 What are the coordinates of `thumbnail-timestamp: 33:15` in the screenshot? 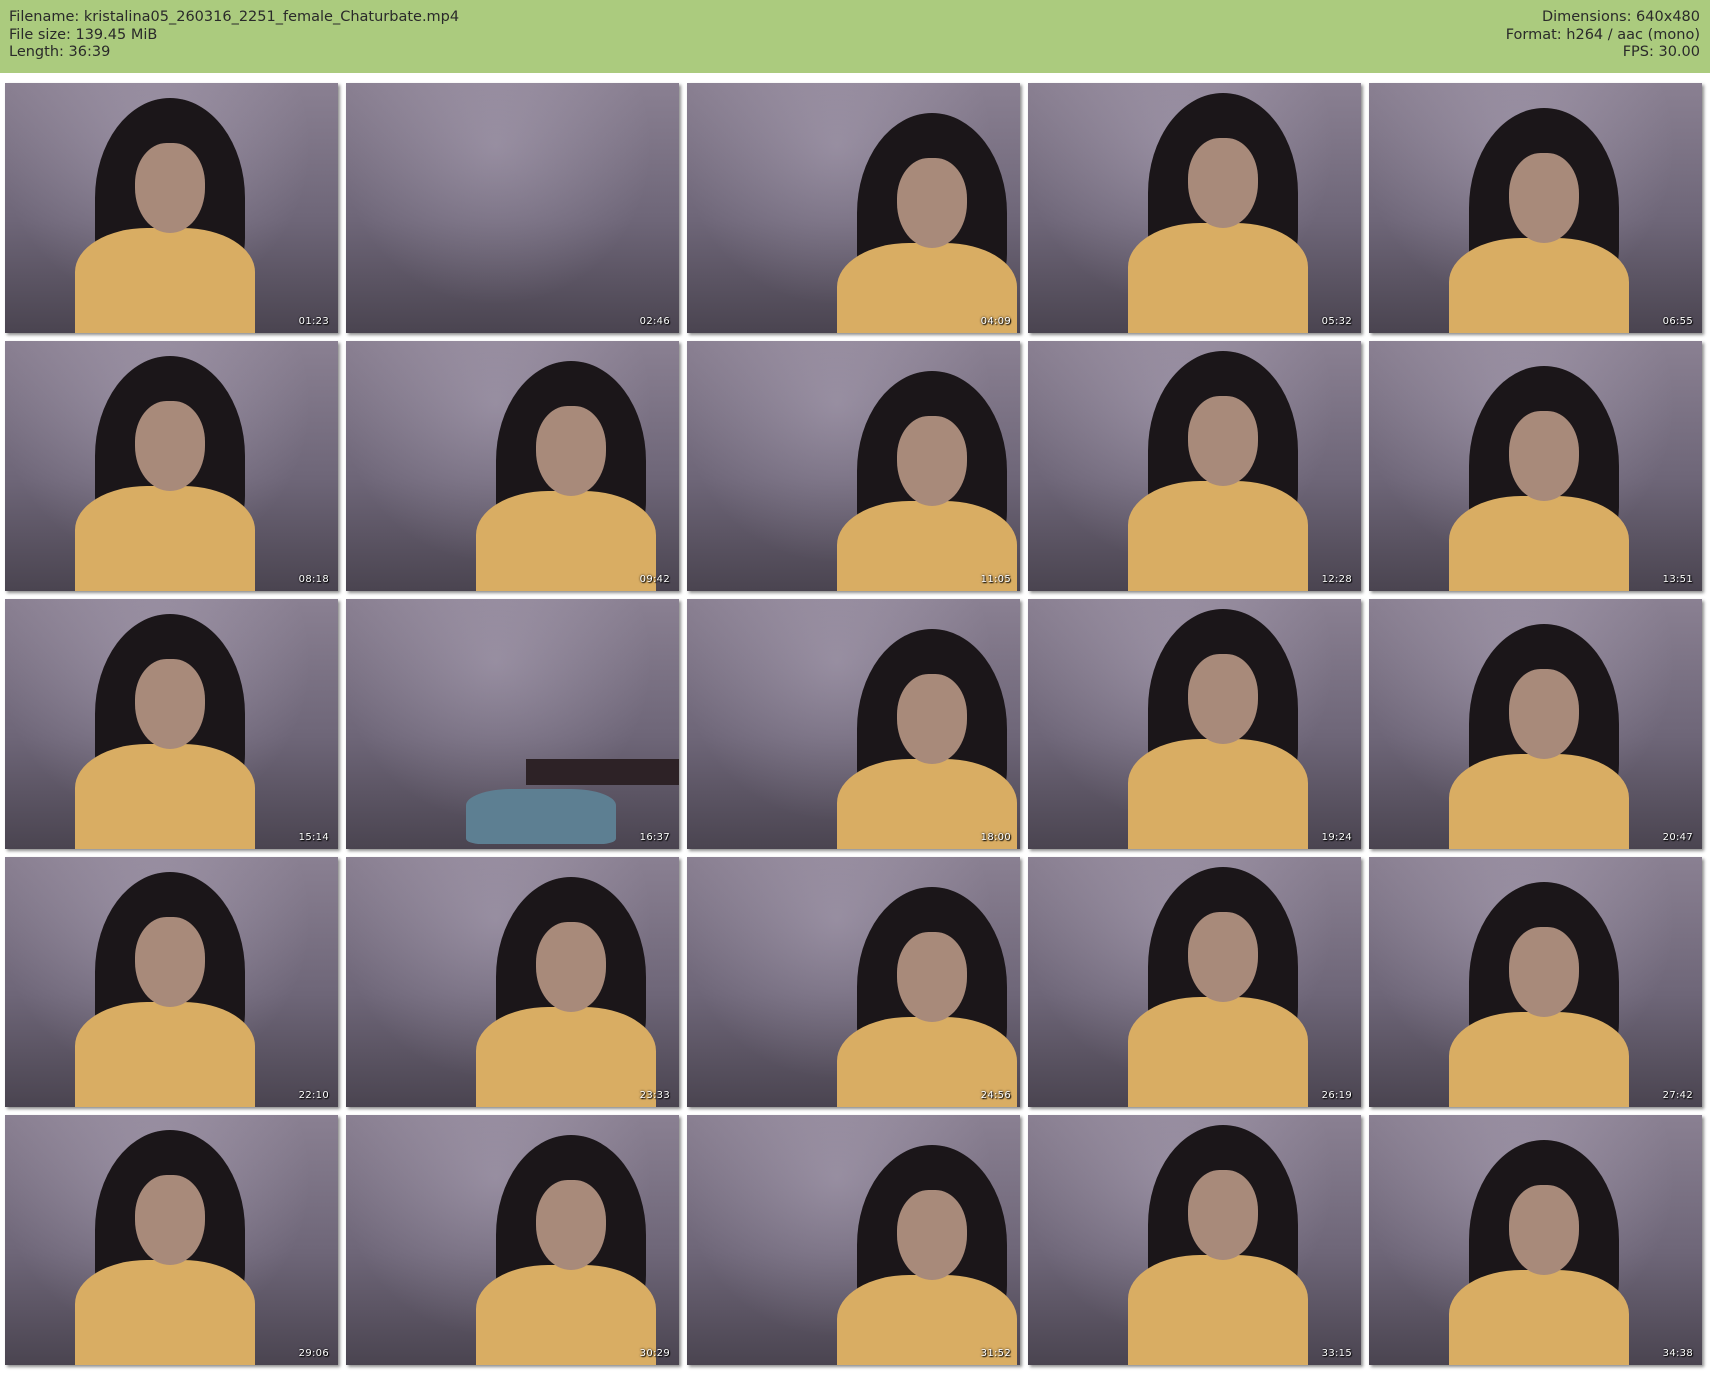 It's located at (1336, 1353).